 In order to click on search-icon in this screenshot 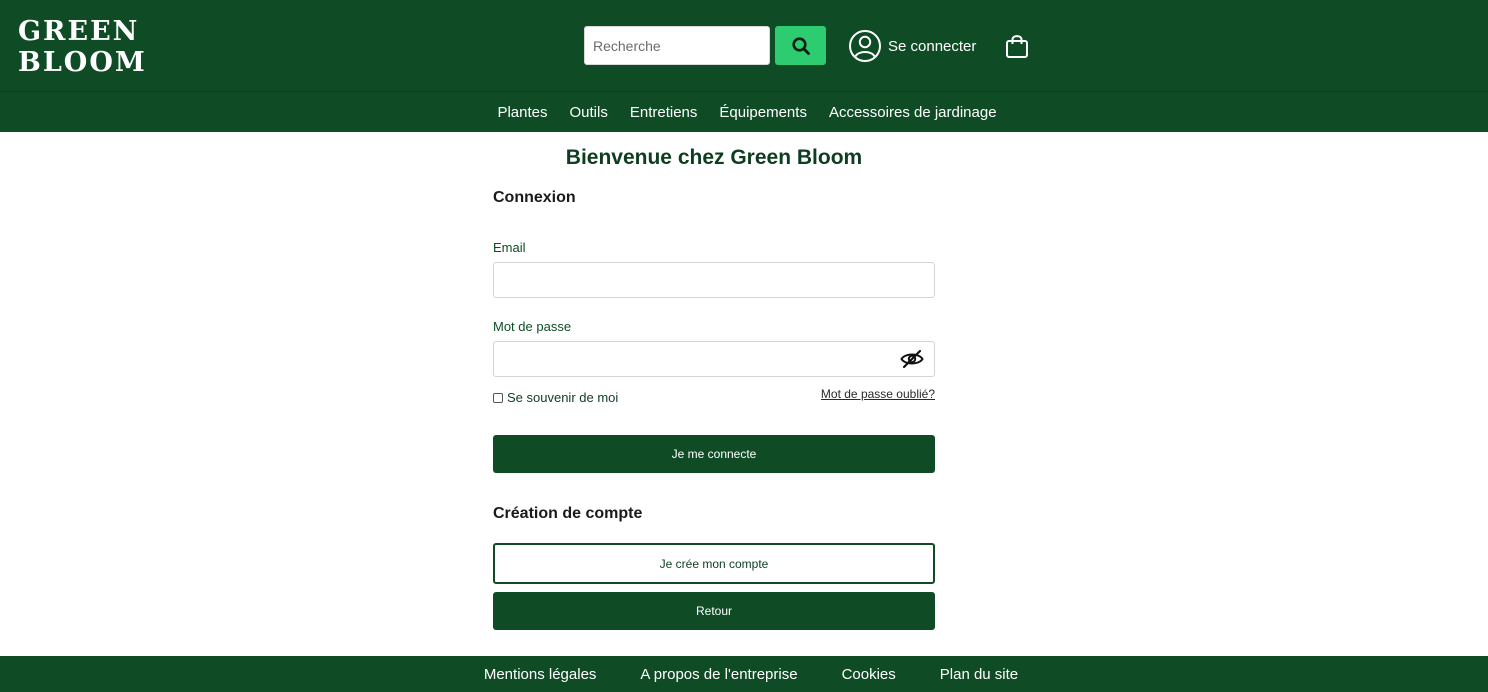, I will do `click(800, 45)`.